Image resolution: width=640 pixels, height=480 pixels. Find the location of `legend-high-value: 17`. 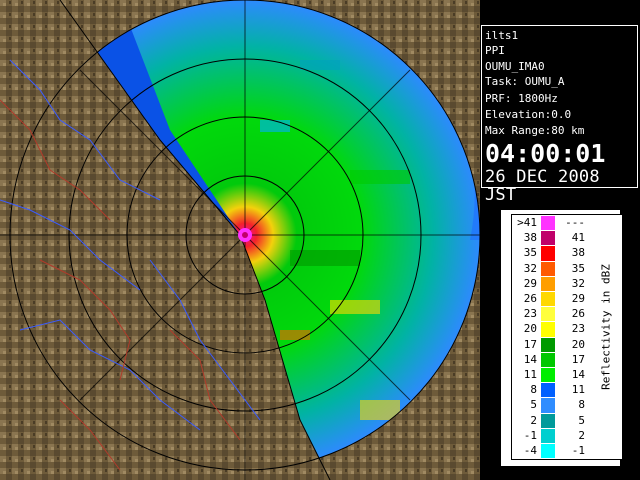

legend-high-value: 17 is located at coordinates (578, 359).